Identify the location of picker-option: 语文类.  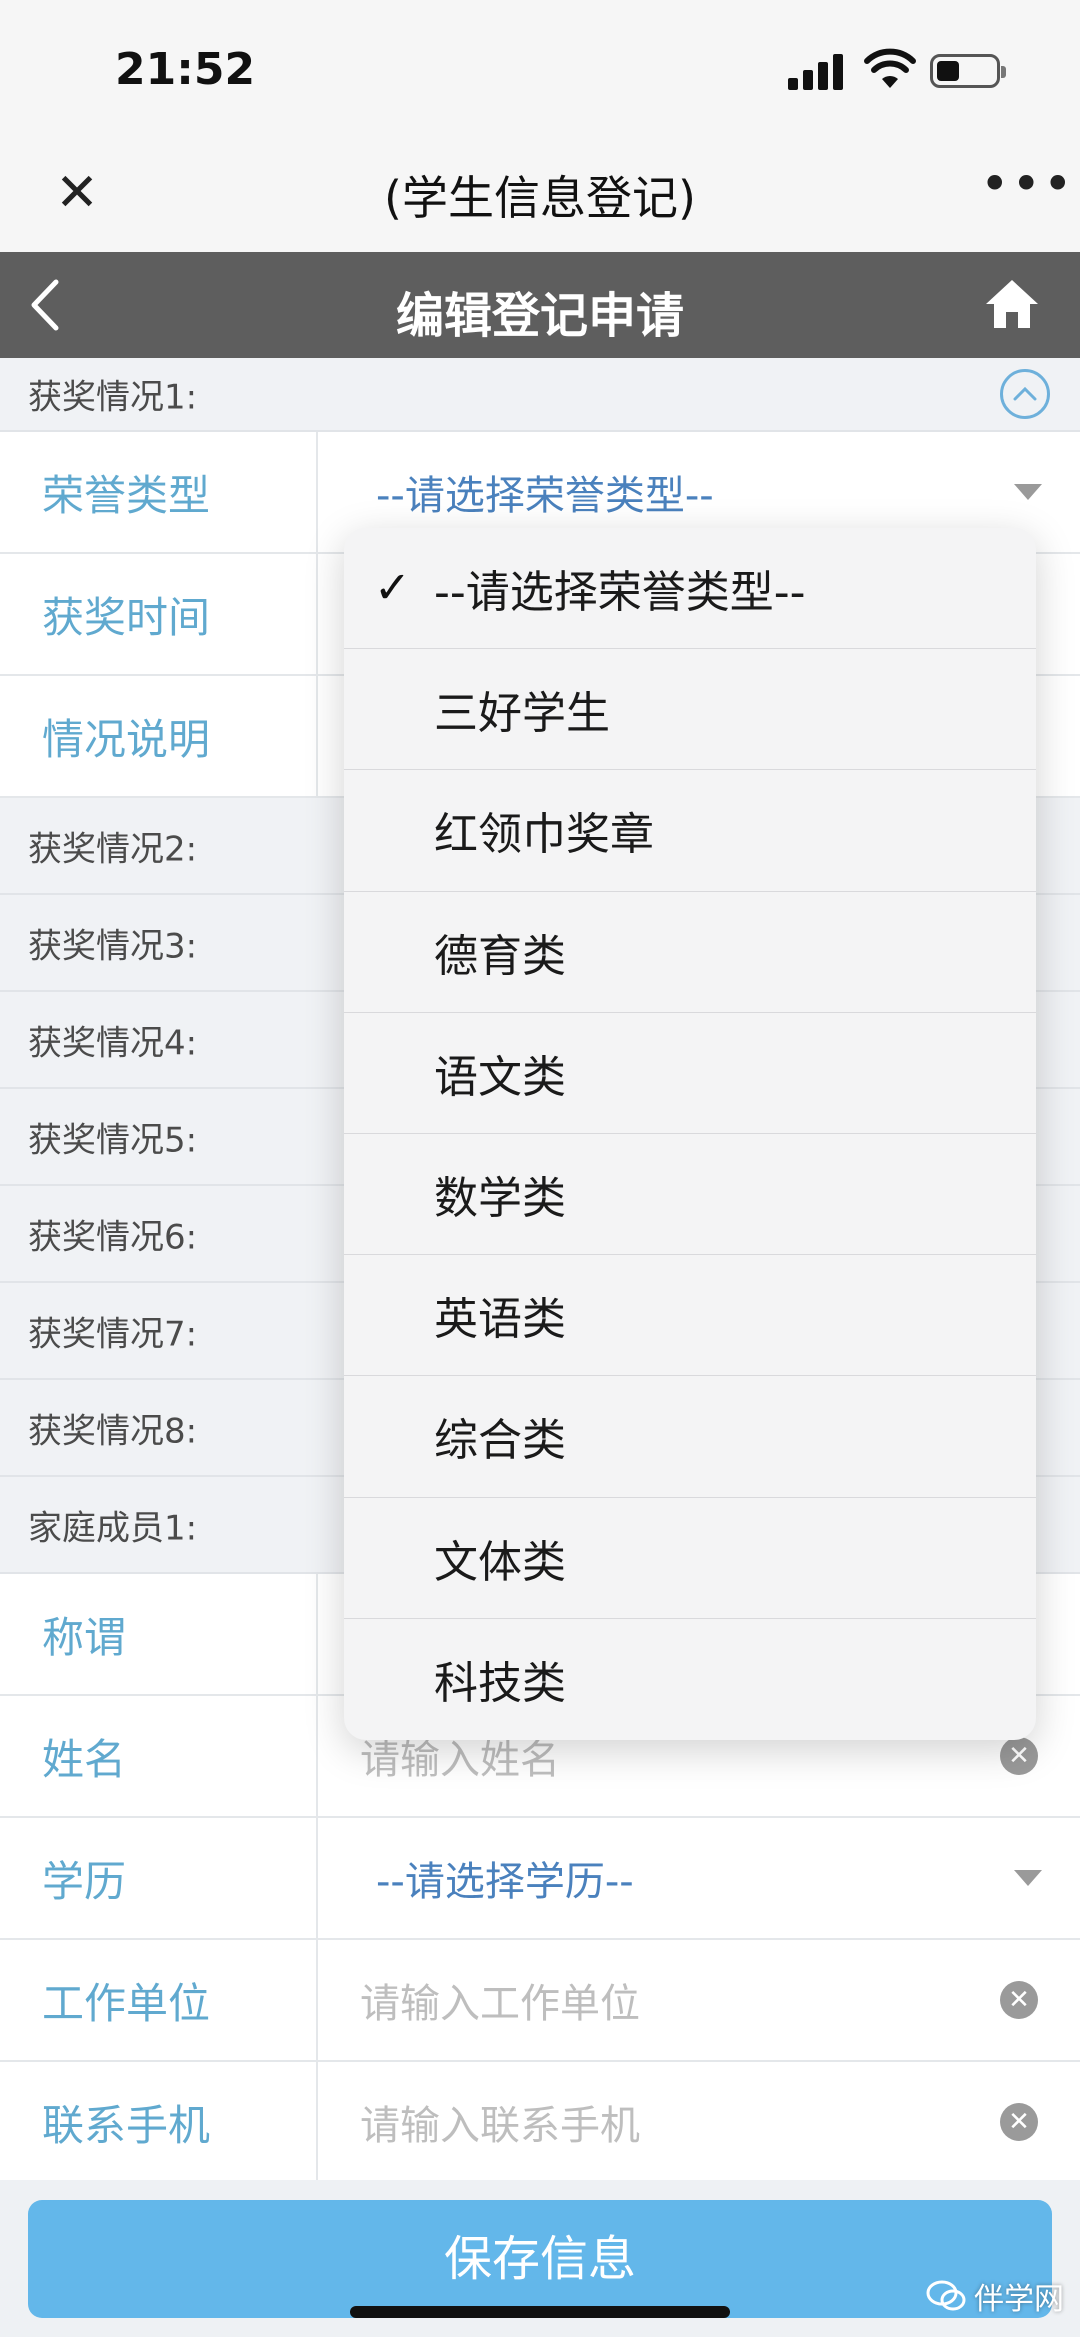
(690, 1073).